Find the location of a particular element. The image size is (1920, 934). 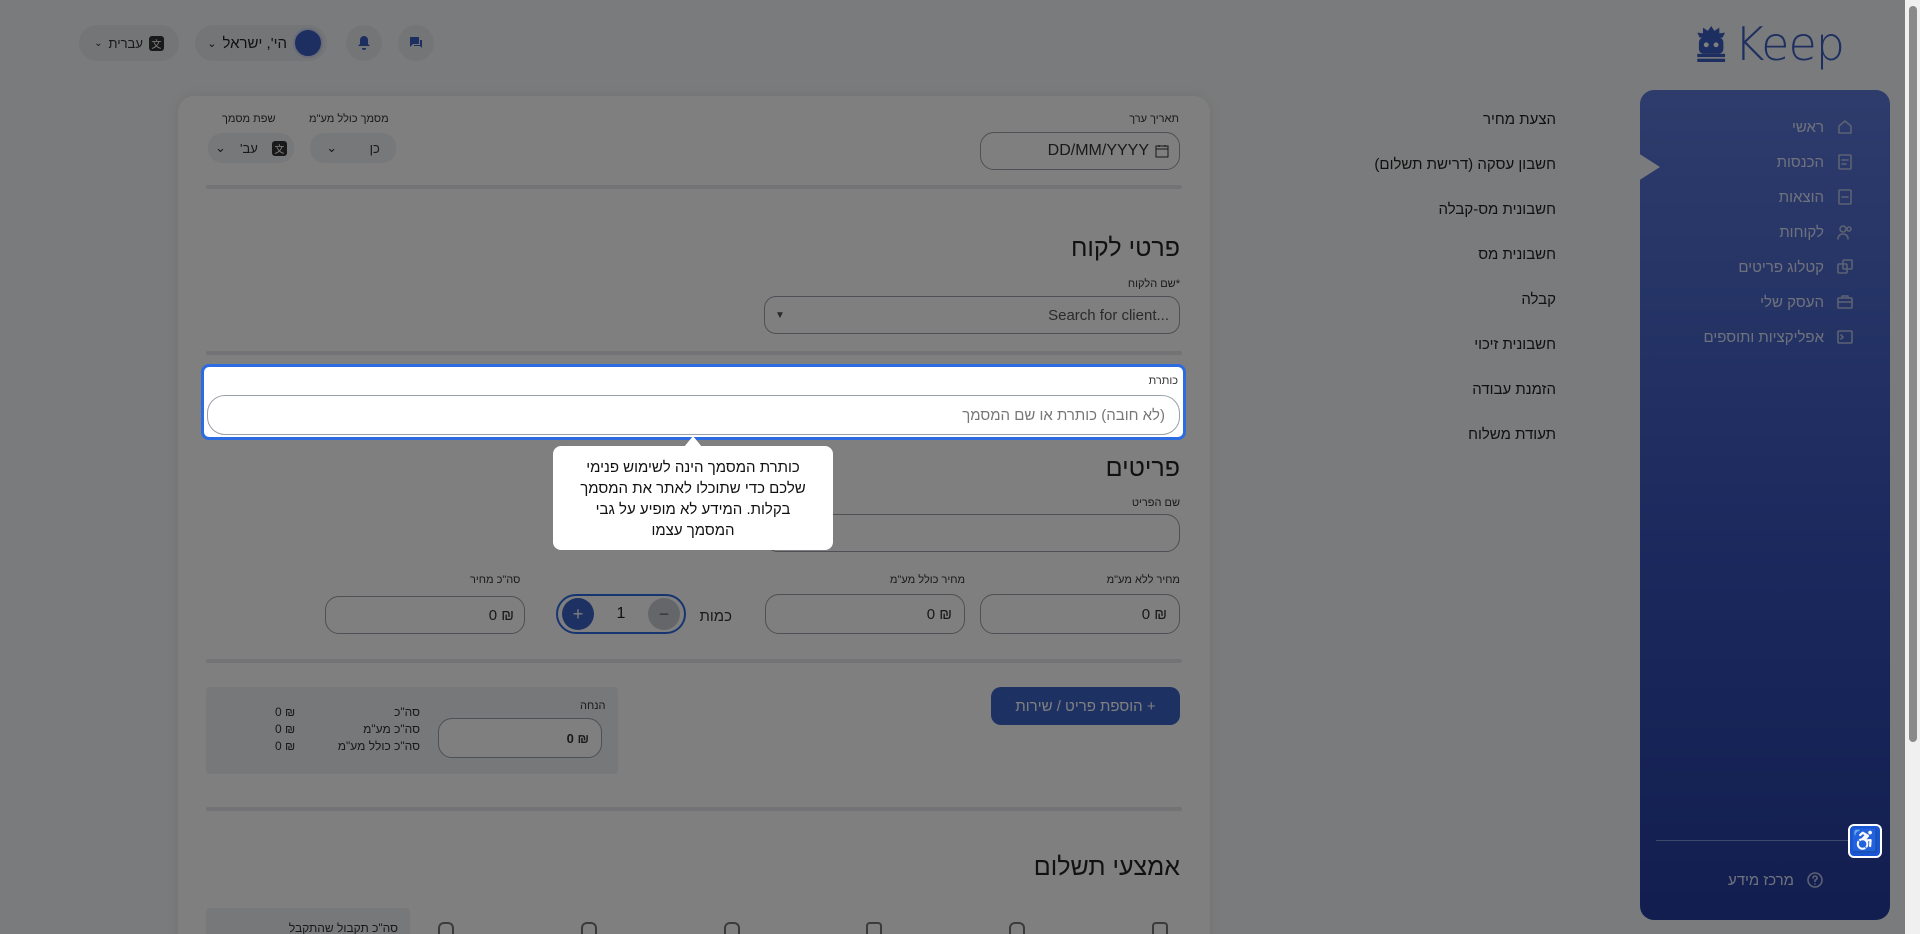

accessibility-button: ♿ is located at coordinates (1865, 841).